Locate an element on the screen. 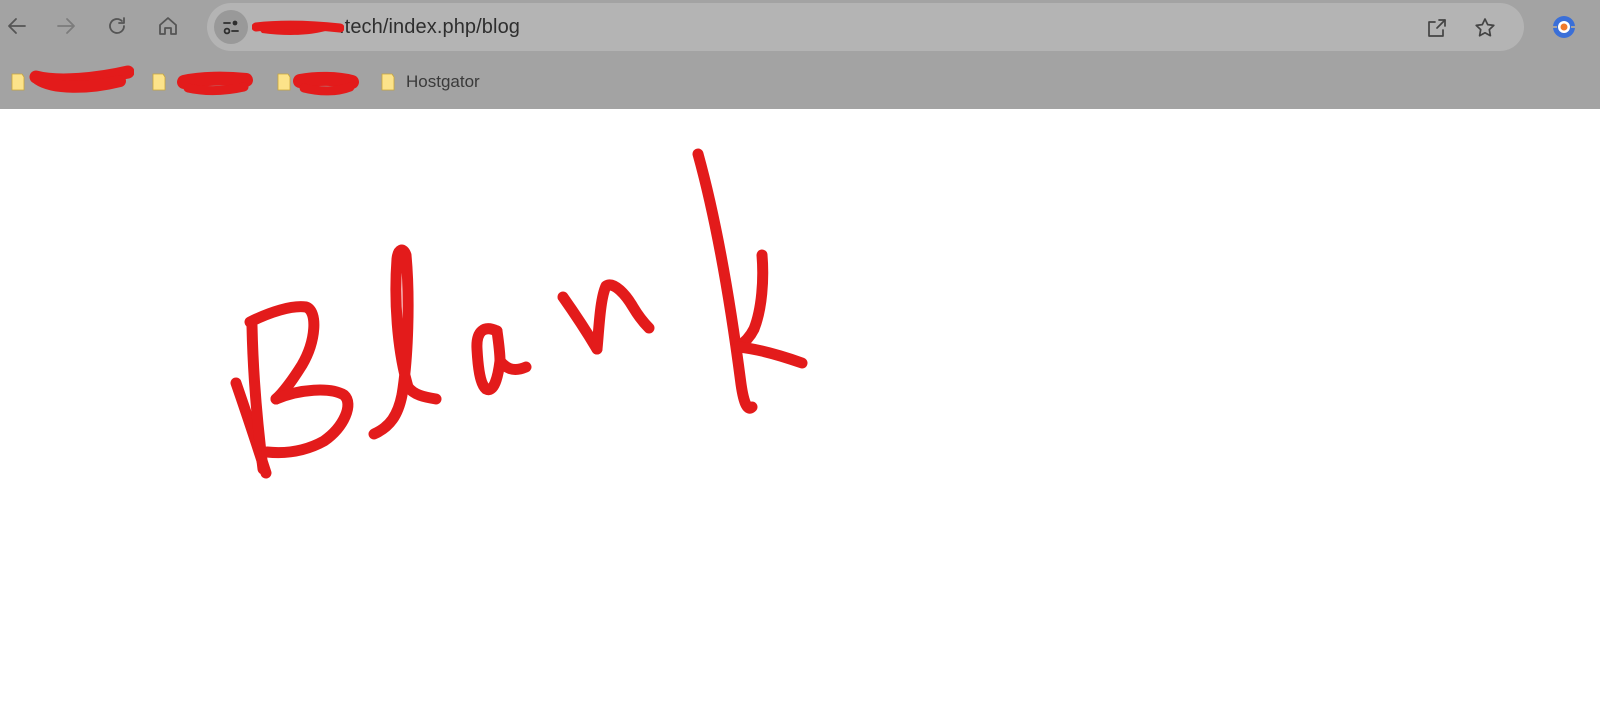  extension-button is located at coordinates (1564, 27).